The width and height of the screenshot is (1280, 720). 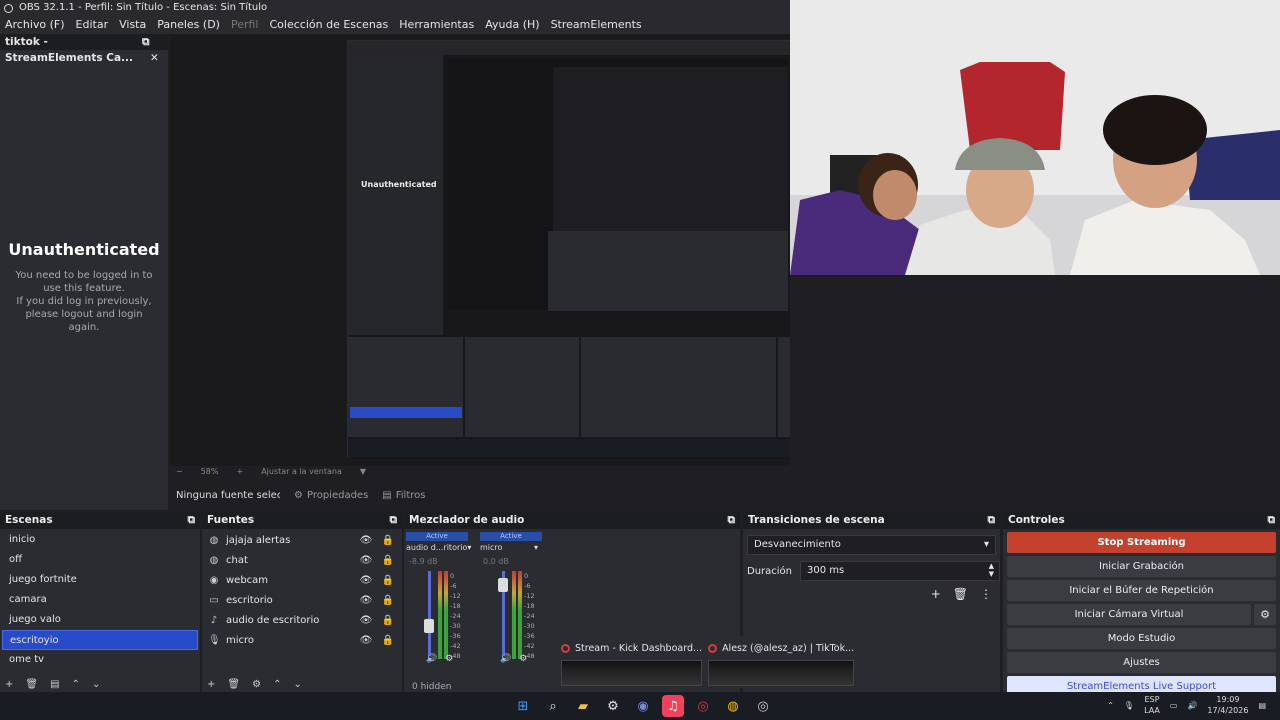 I want to click on discord-icon: ◉, so click(x=643, y=706).